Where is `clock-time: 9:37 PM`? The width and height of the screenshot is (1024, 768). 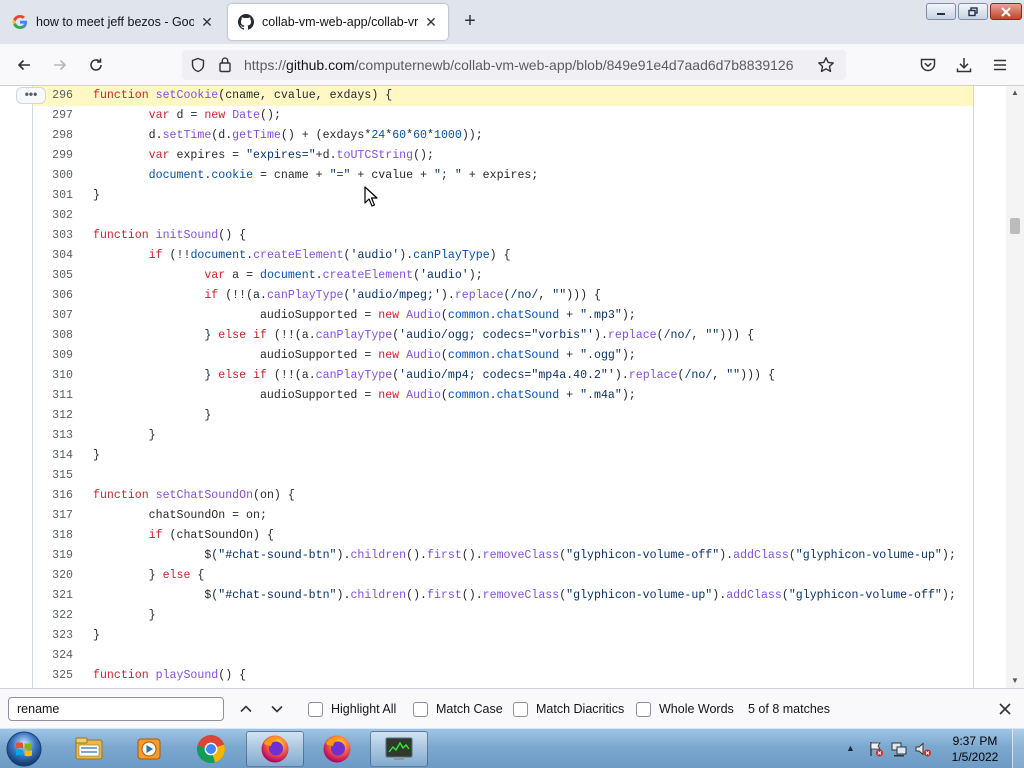 clock-time: 9:37 PM is located at coordinates (975, 741).